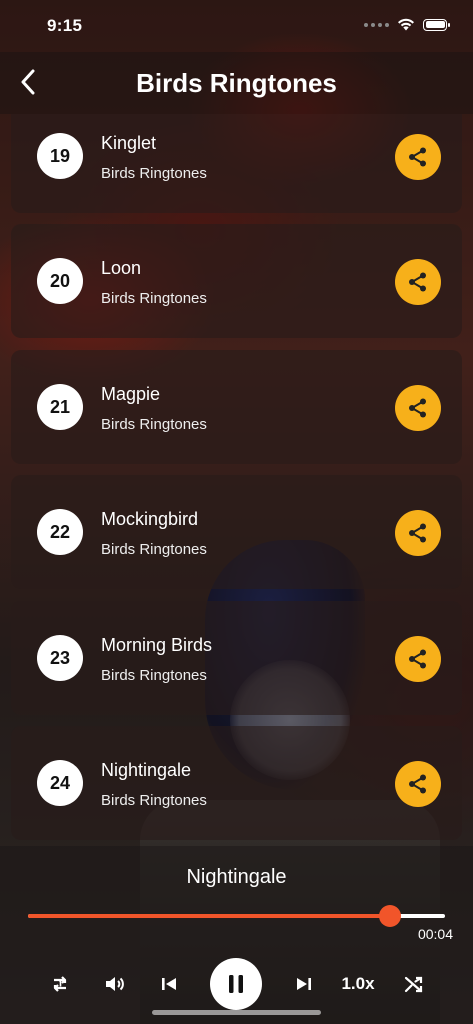 This screenshot has height=1024, width=473. I want to click on signal-dots-icon, so click(376, 24).